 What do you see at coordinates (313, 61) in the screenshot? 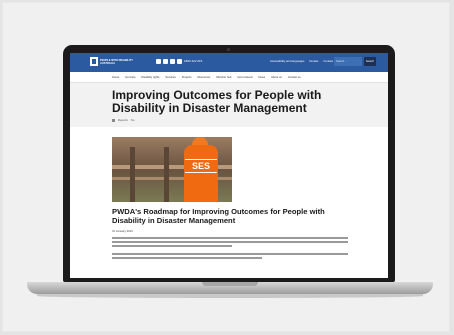
I see `top-link-donate: Donate` at bounding box center [313, 61].